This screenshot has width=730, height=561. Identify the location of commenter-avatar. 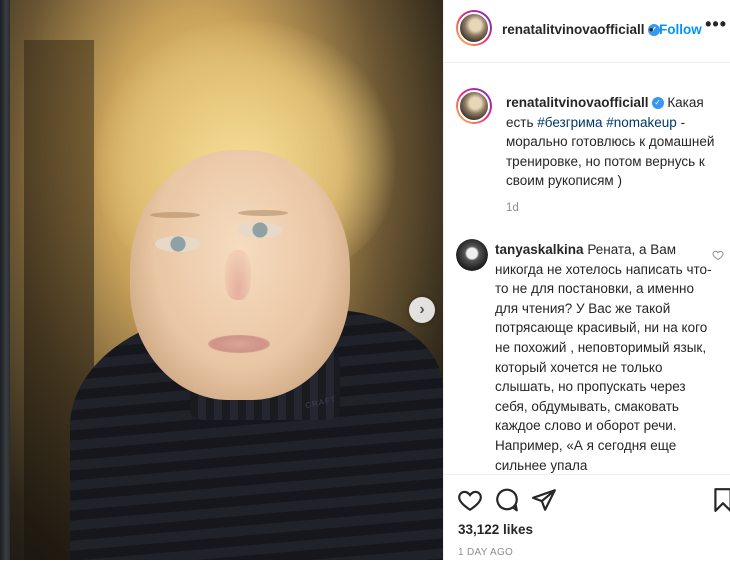
(472, 255).